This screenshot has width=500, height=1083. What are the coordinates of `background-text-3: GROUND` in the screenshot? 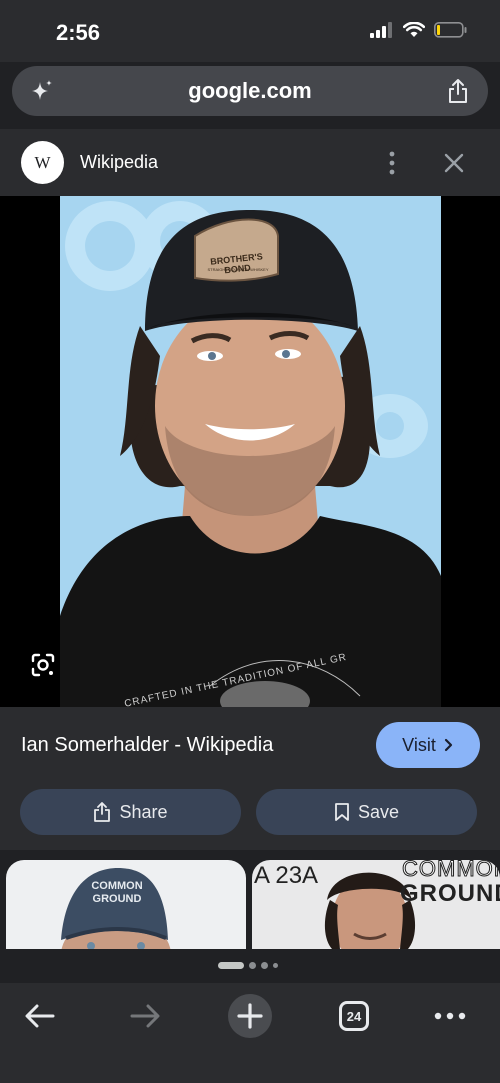 It's located at (450, 893).